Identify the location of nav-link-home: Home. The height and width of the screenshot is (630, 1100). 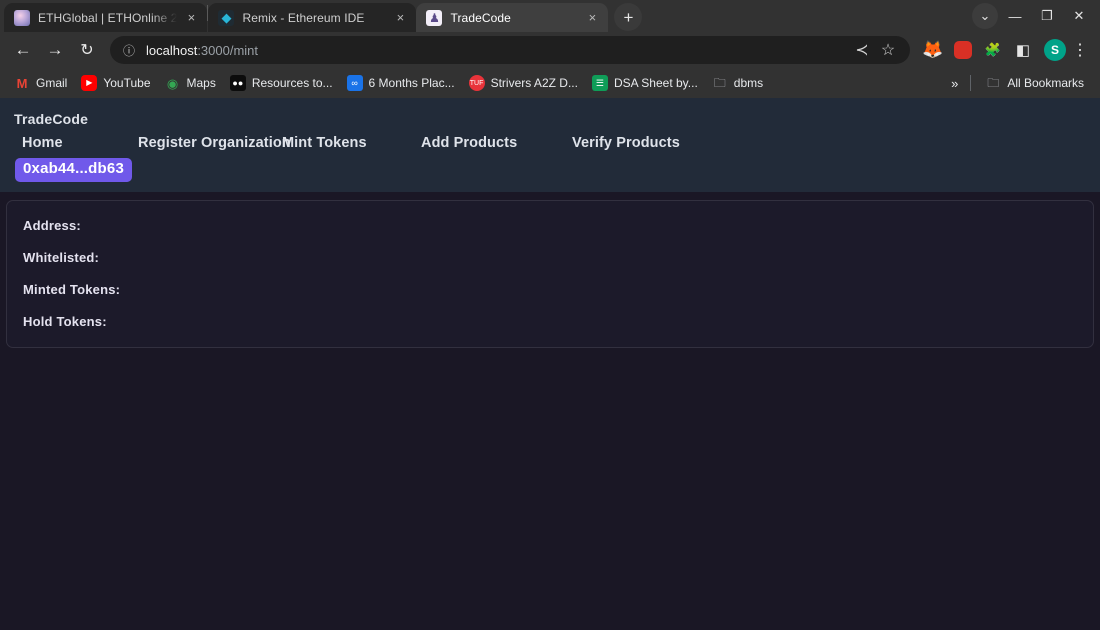
(80, 143).